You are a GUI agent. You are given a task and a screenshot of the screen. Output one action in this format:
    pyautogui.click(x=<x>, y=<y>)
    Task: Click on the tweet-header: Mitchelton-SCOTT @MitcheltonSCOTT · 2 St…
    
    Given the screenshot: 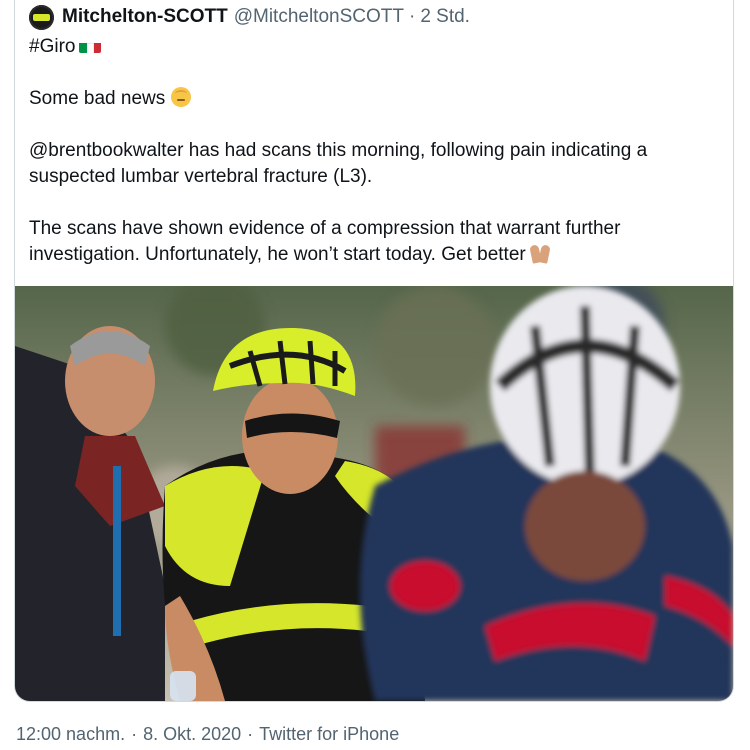 What is the action you would take?
    pyautogui.click(x=249, y=17)
    